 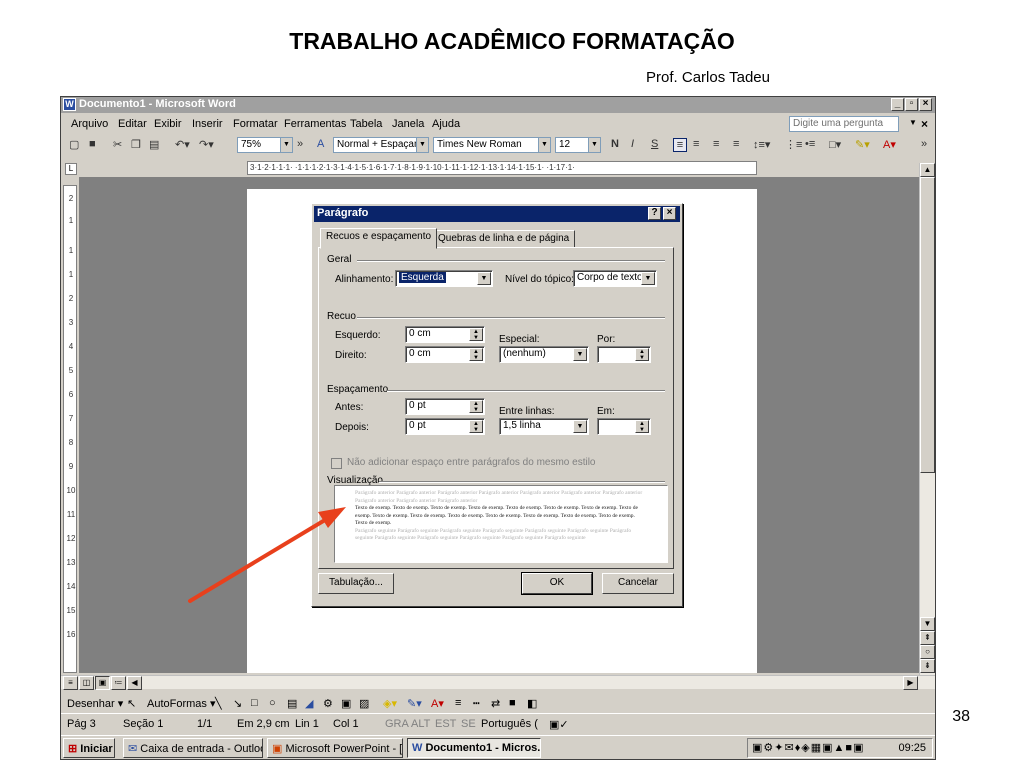 I want to click on toolbar-options-icon: », so click(x=300, y=145).